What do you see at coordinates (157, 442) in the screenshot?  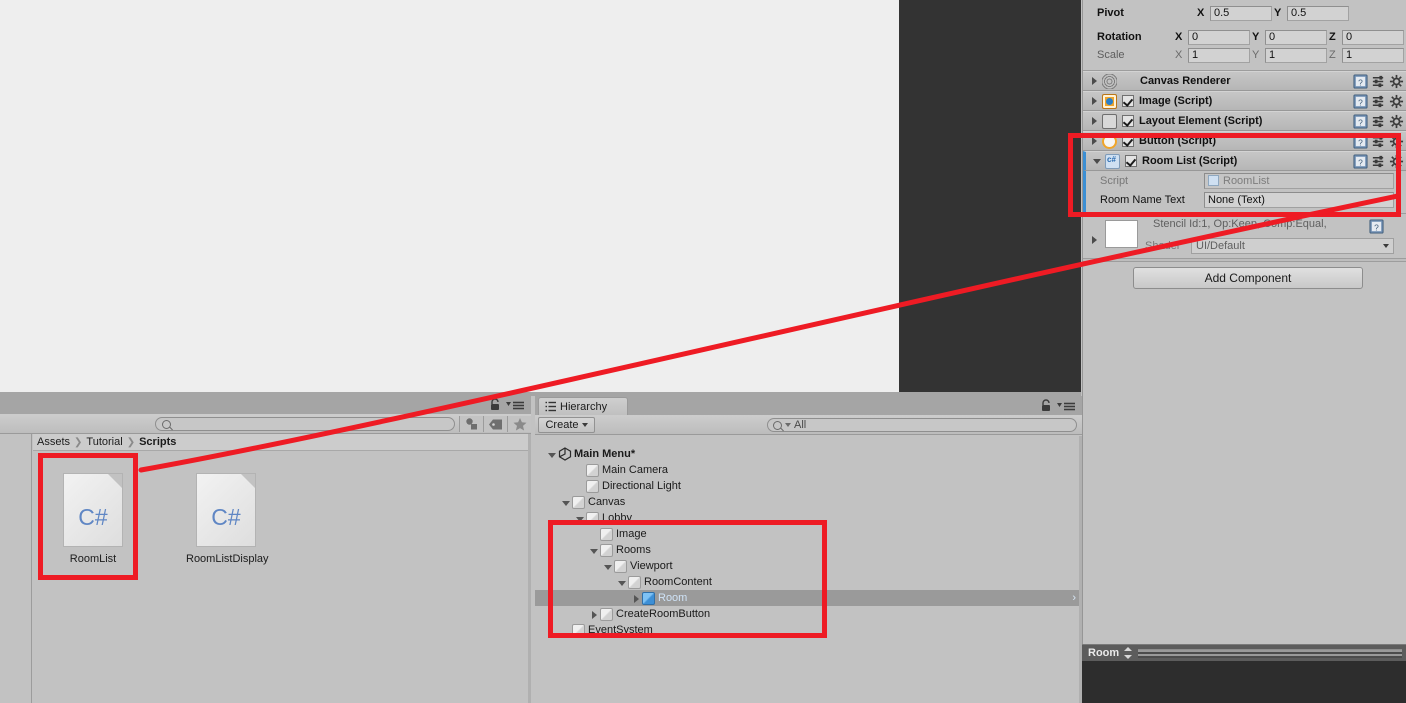 I see `breadcrumb-item-scripts: Scripts` at bounding box center [157, 442].